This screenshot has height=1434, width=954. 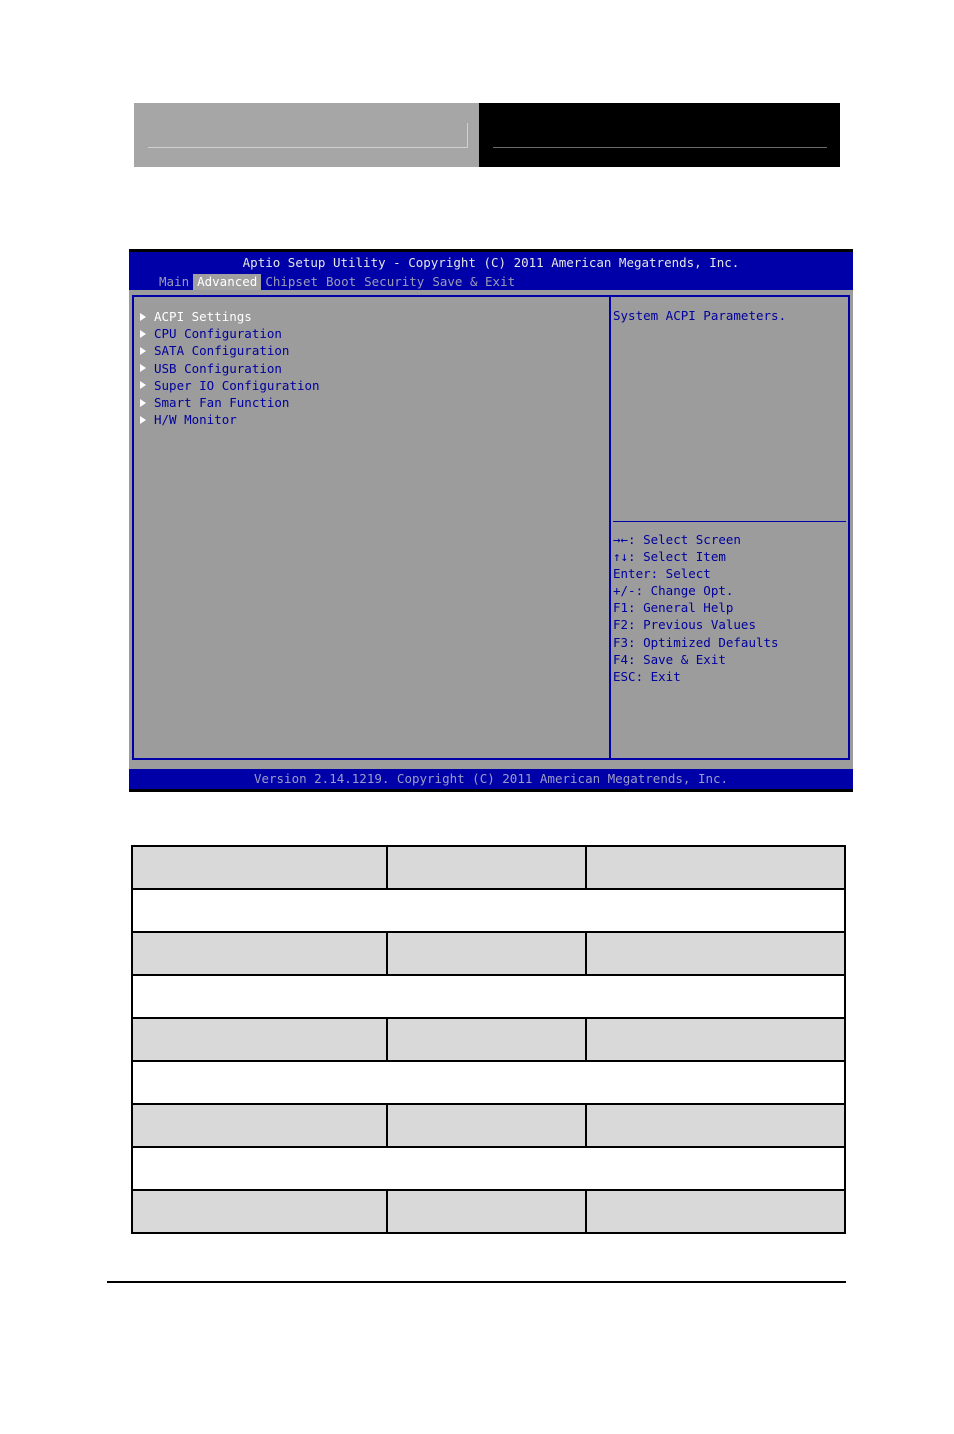 What do you see at coordinates (476, 1282) in the screenshot?
I see `page-footer-rule` at bounding box center [476, 1282].